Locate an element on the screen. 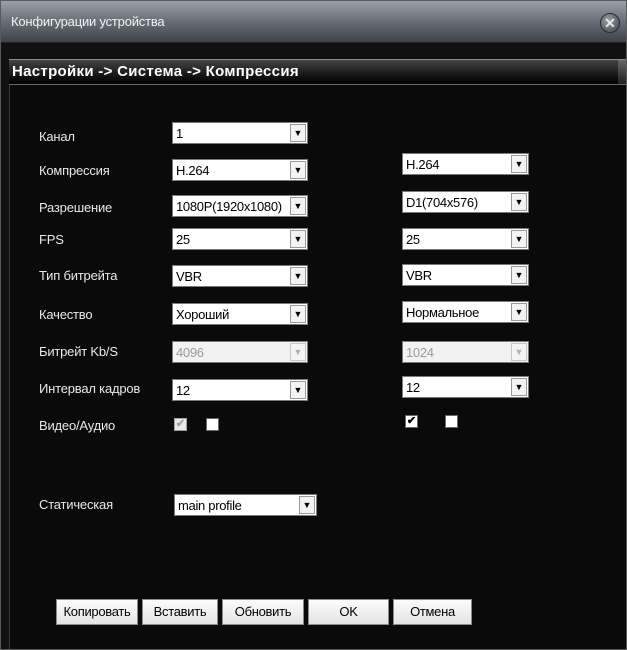  refresh-button: Обновить is located at coordinates (263, 612).